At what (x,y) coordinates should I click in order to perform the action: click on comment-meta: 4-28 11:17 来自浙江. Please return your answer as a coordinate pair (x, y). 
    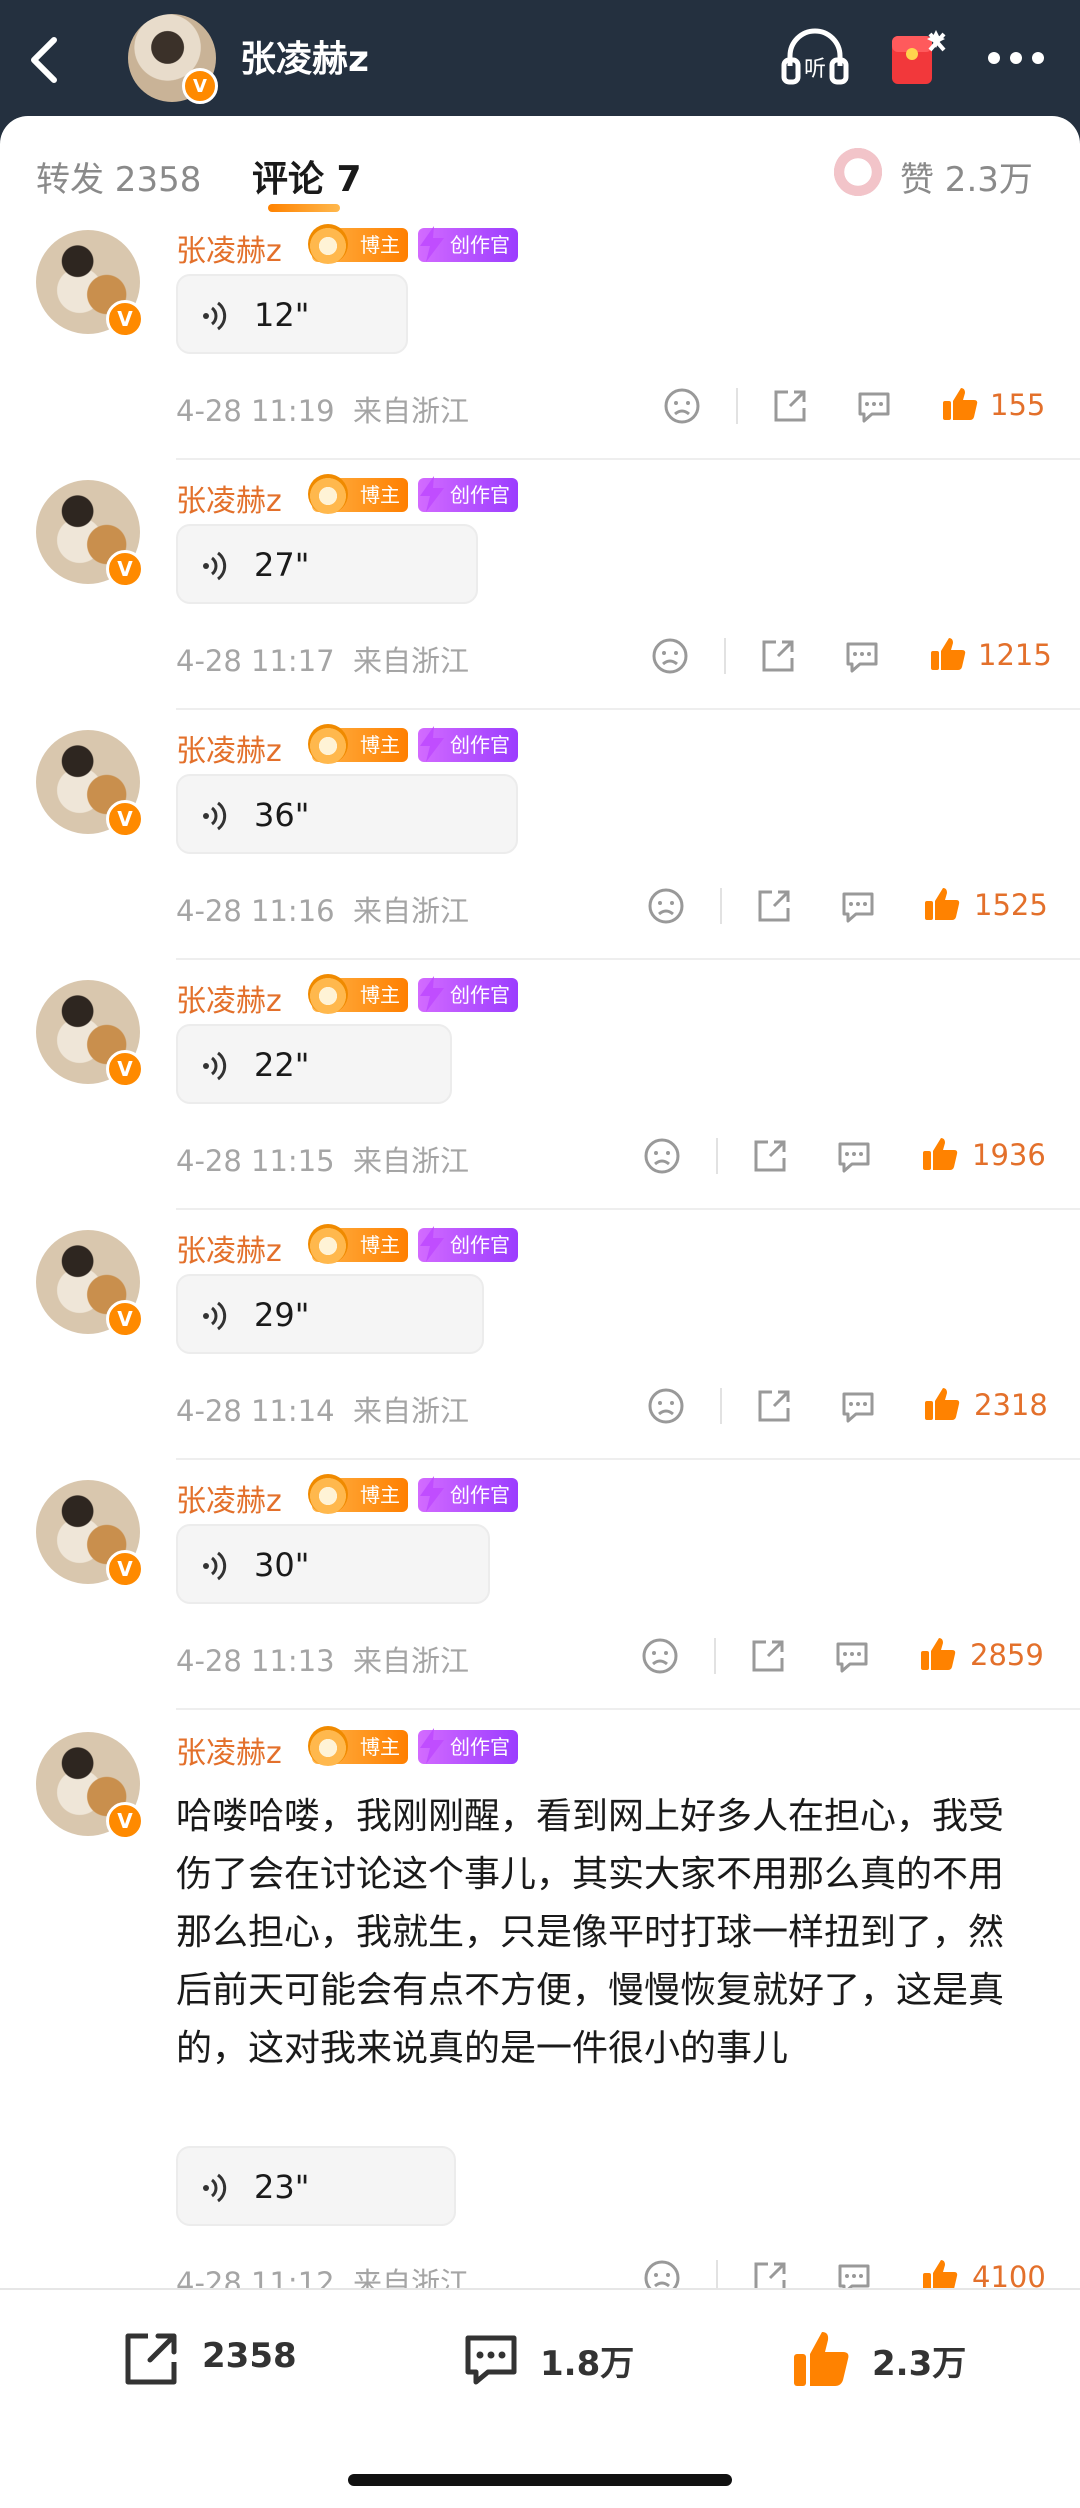
    Looking at the image, I should click on (322, 659).